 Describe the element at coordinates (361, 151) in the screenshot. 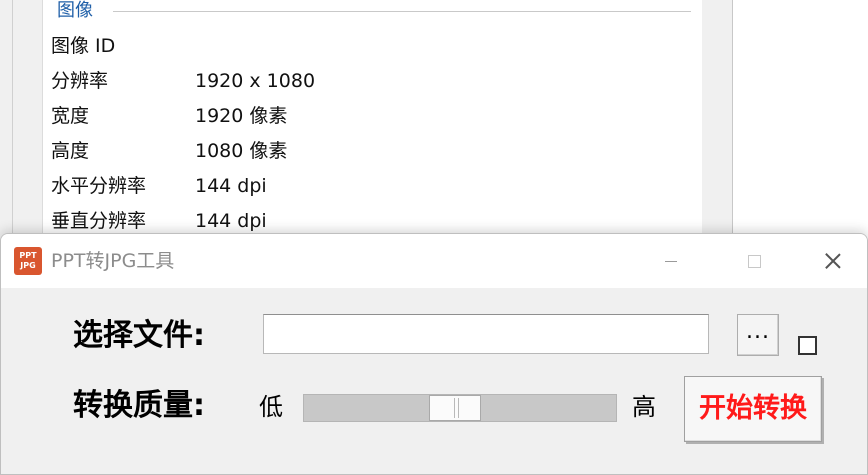

I see `property-row-height: 高度 1080 像素` at that location.